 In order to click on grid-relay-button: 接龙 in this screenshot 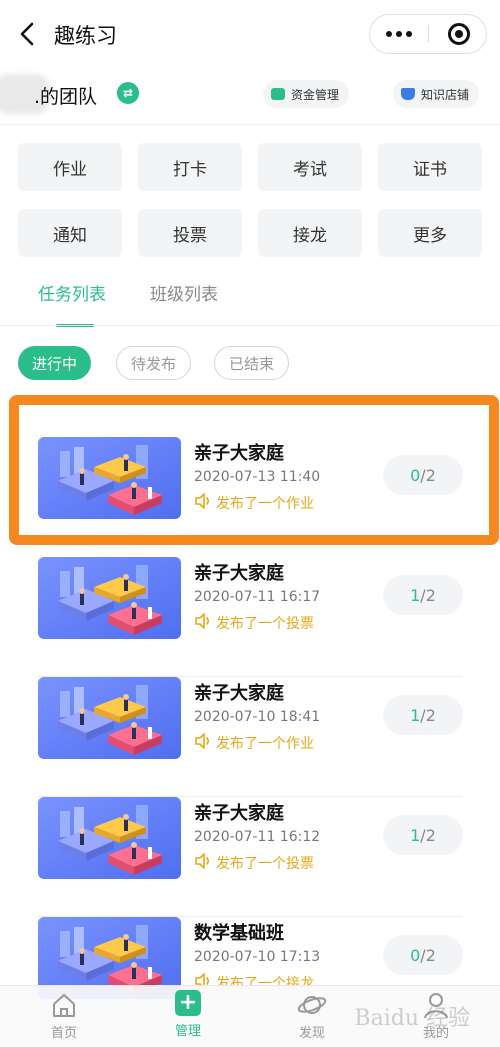, I will do `click(310, 233)`.